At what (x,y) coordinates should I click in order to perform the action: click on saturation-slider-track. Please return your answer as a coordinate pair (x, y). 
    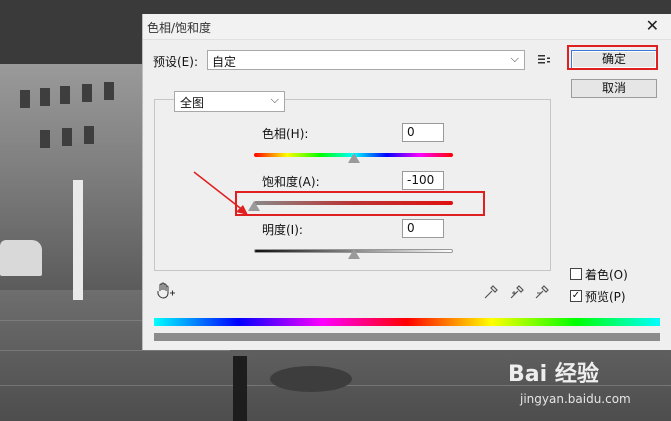
    Looking at the image, I should click on (353, 203).